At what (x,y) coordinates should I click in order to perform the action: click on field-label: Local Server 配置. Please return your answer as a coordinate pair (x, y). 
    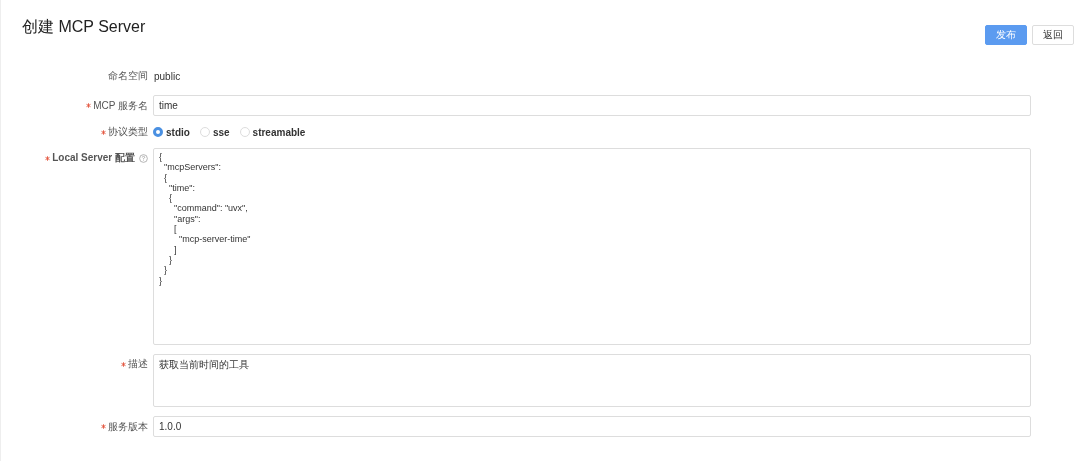
    Looking at the image, I should click on (93, 158).